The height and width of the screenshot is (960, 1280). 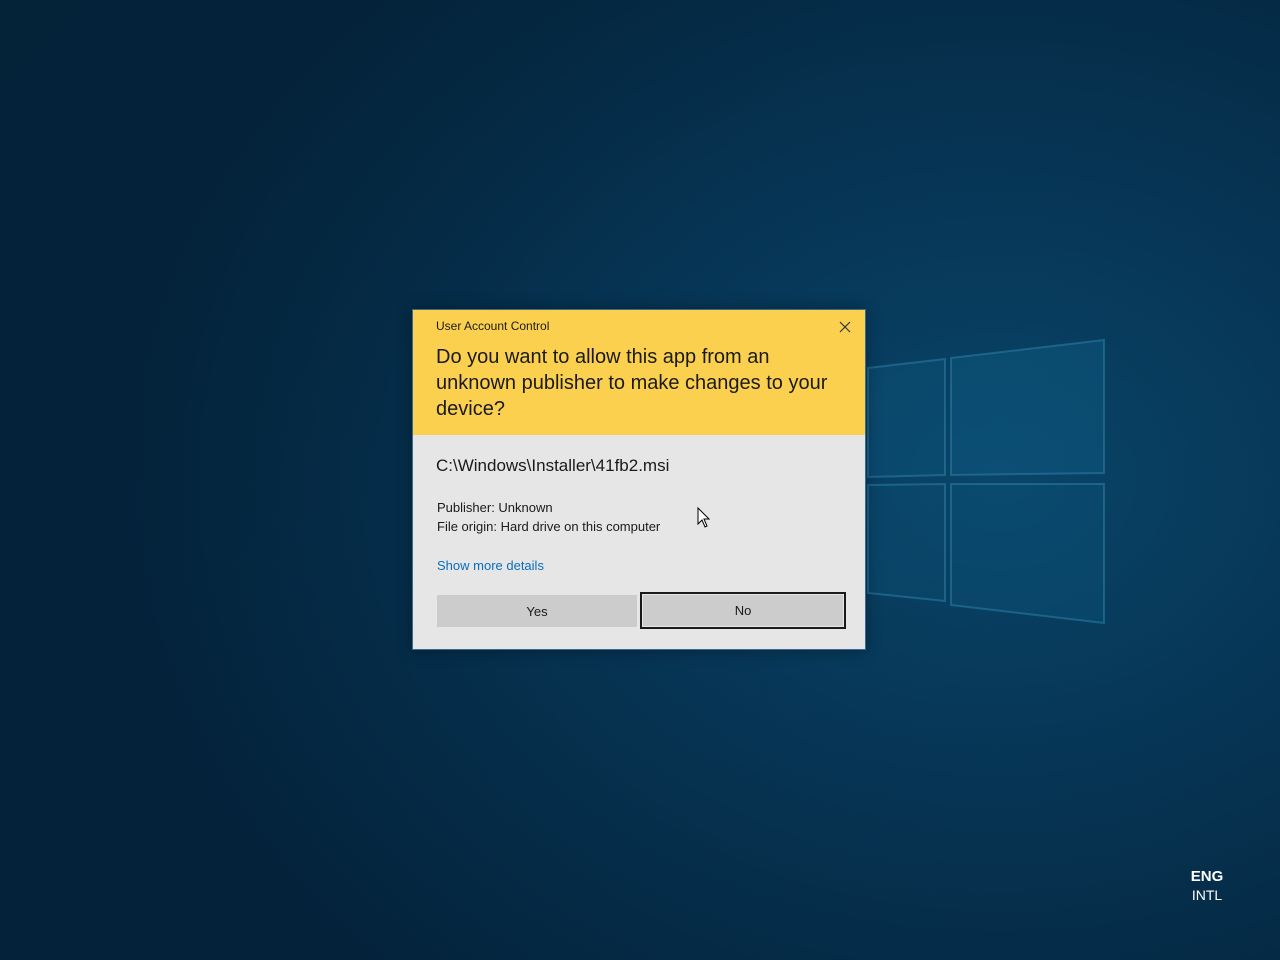 I want to click on file-path: C:\Windows\Installer\41fb2.msi, so click(x=553, y=465).